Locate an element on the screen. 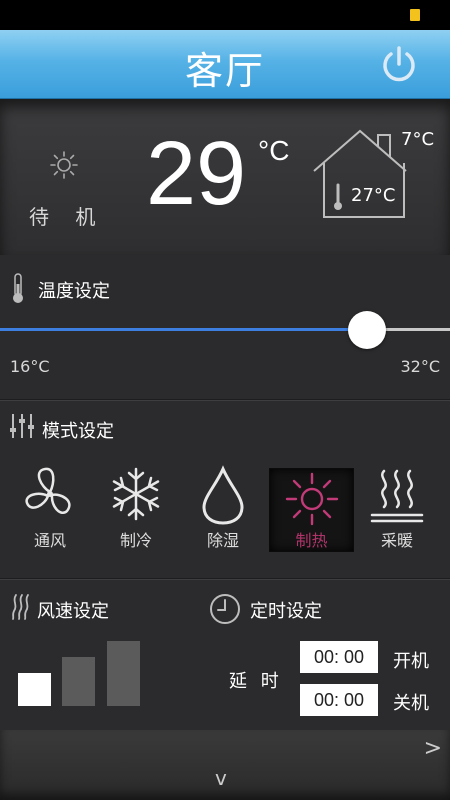  power-on-time-field: 00 is located at coordinates (339, 657).